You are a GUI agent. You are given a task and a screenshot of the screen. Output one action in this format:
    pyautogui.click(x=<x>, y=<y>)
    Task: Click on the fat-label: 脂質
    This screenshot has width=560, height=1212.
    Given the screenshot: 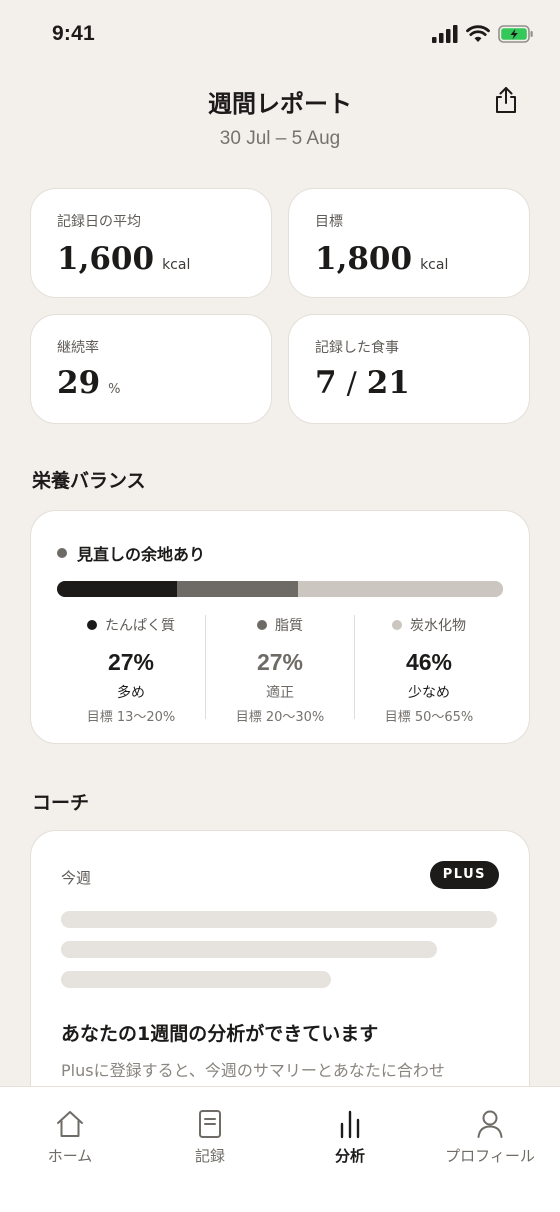 What is the action you would take?
    pyautogui.click(x=289, y=626)
    